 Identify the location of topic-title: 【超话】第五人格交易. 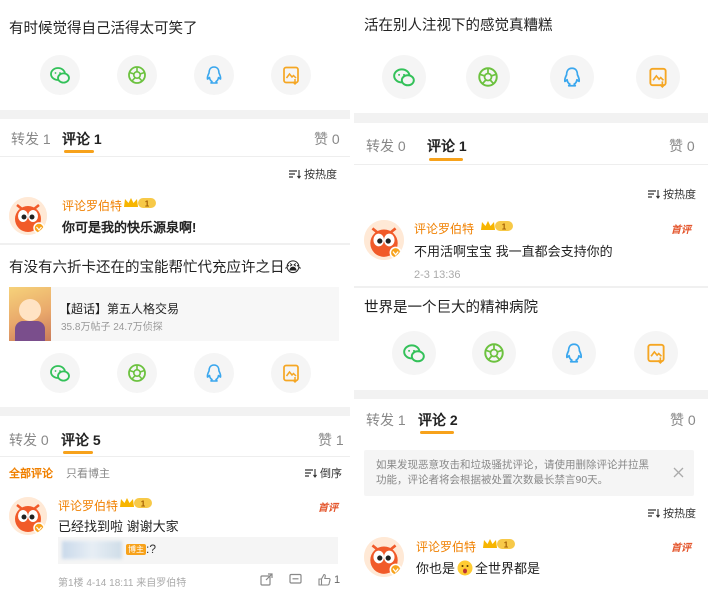
(119, 309).